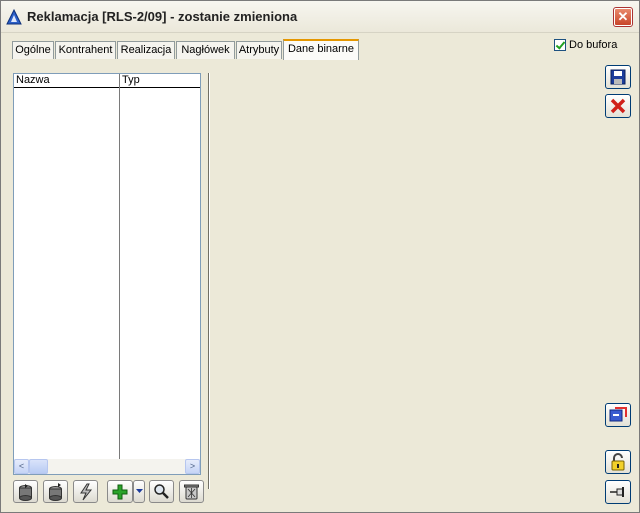  What do you see at coordinates (33, 50) in the screenshot?
I see `tab-ogolne: Ogólne` at bounding box center [33, 50].